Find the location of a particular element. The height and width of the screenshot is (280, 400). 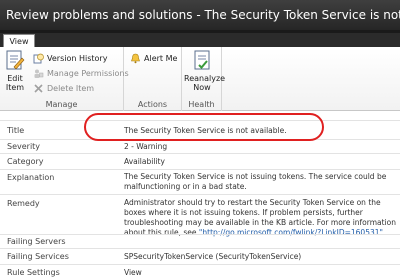

rule-settings-view-link: View is located at coordinates (262, 273).